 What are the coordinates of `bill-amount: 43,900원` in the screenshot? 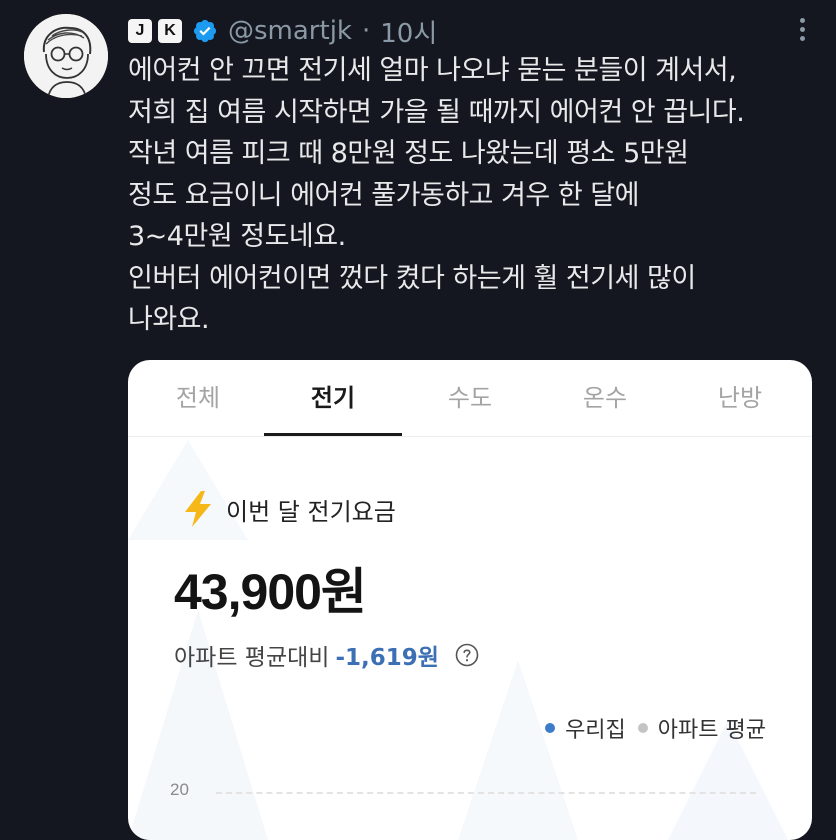 It's located at (270, 592).